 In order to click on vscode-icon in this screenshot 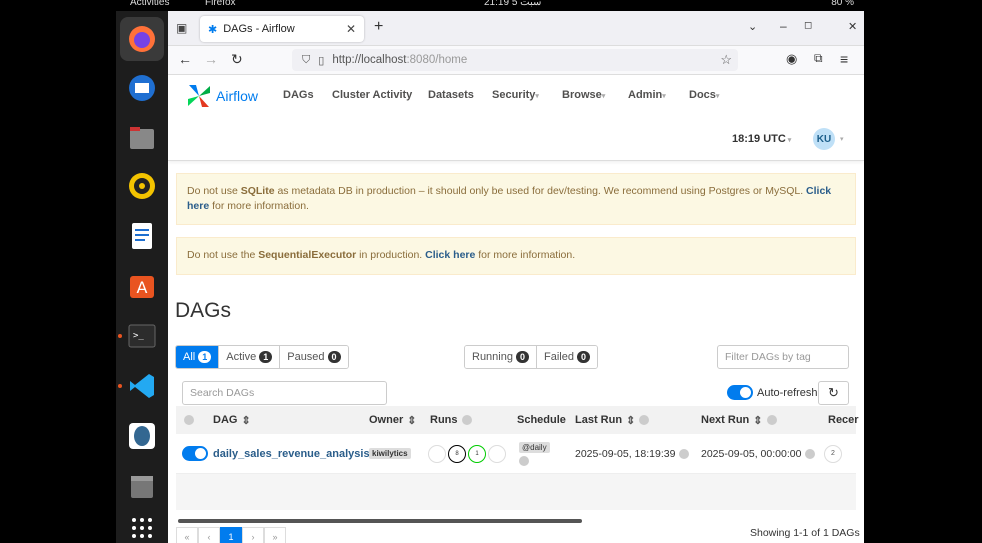, I will do `click(142, 386)`.